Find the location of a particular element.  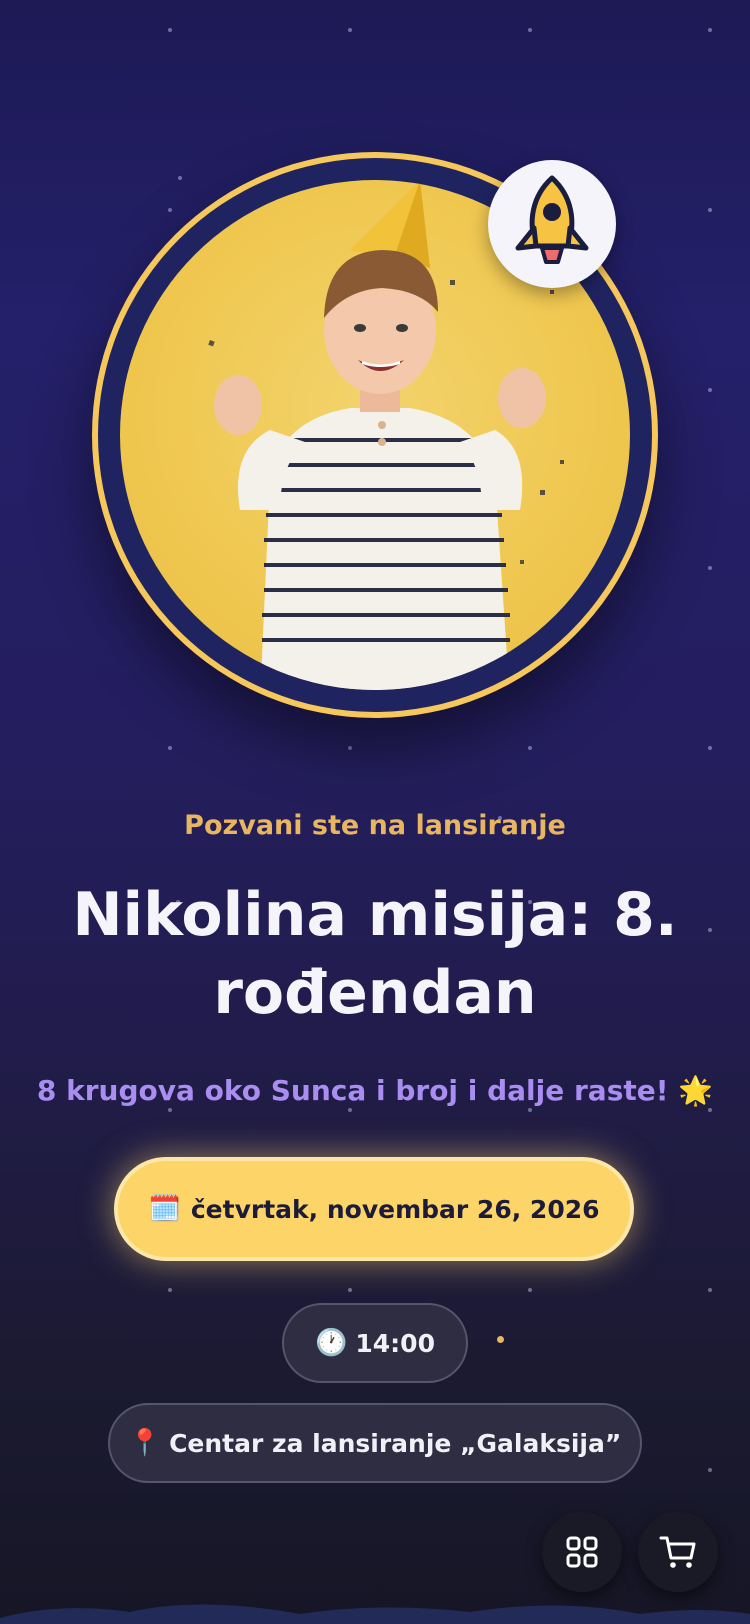

calendar-icon: 🗓️ is located at coordinates (164, 1209).